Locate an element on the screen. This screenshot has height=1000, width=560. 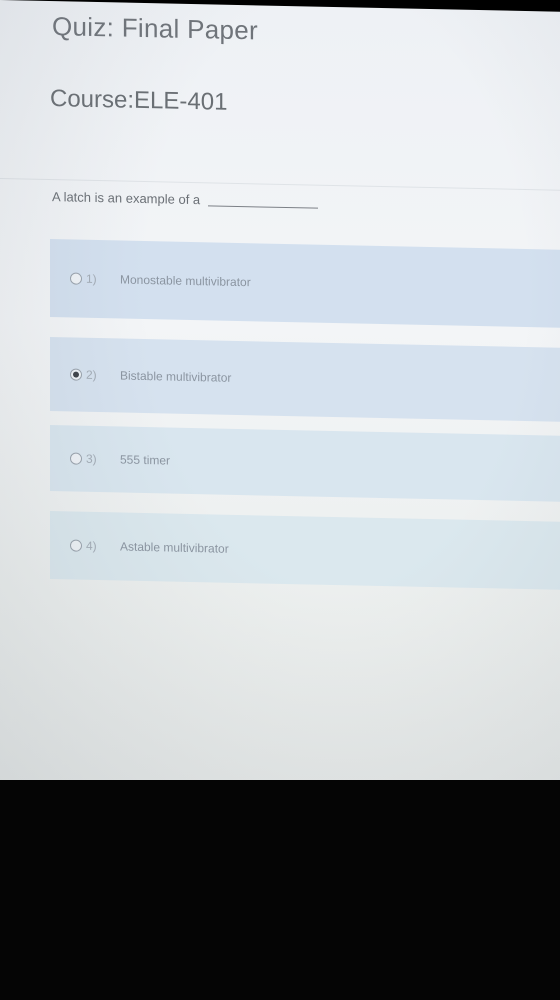
option-number: 1) is located at coordinates (91, 279).